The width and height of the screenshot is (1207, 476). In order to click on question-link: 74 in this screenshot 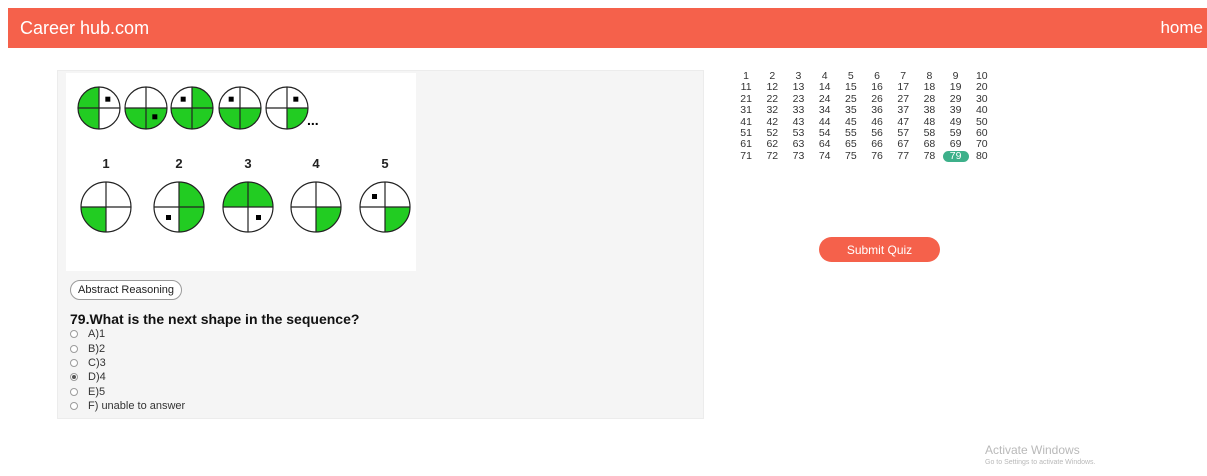, I will do `click(825, 156)`.